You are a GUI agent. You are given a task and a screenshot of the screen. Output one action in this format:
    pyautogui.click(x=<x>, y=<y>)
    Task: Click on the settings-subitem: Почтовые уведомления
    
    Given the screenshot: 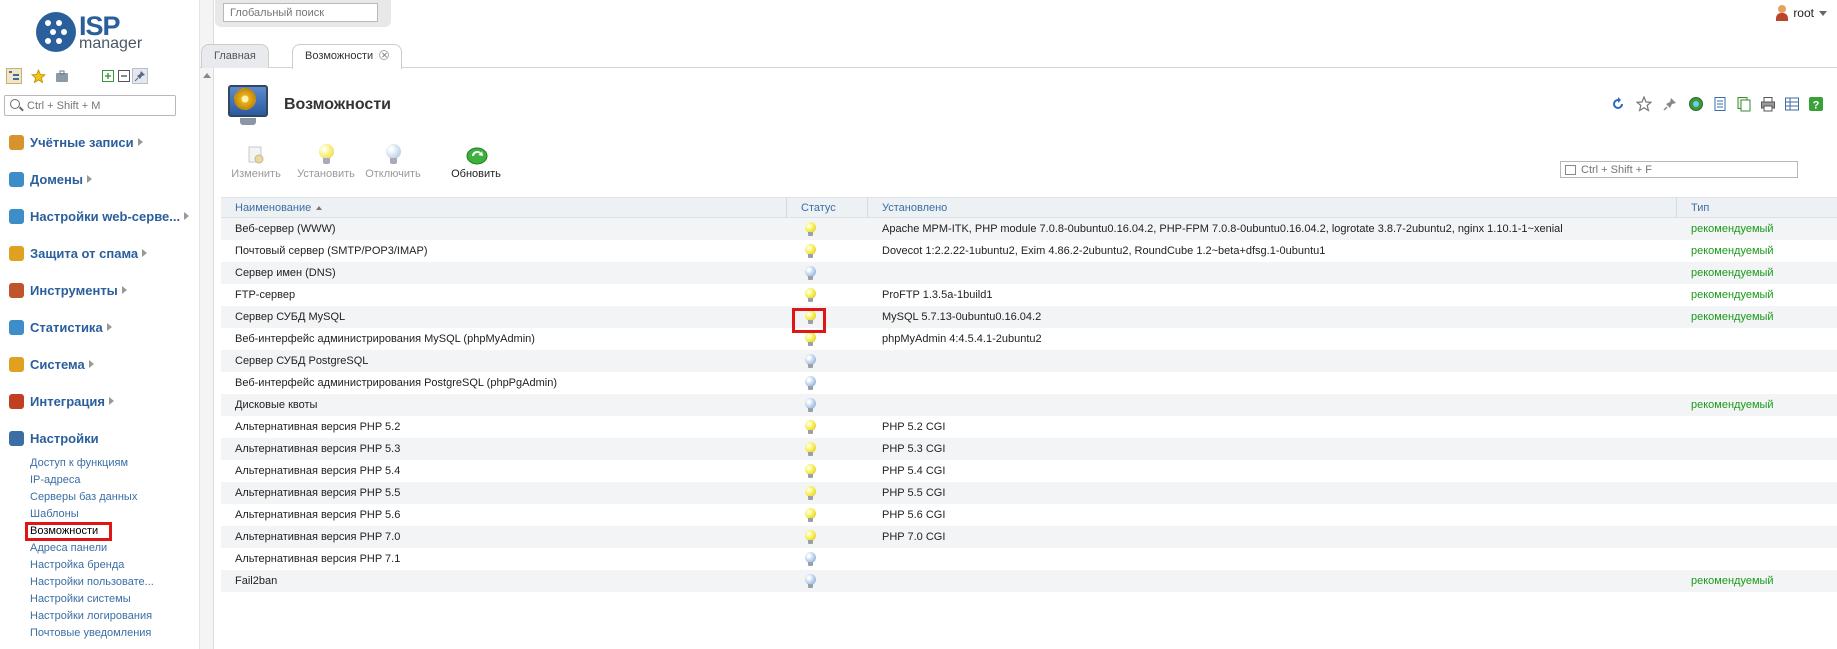 What is the action you would take?
    pyautogui.click(x=90, y=633)
    